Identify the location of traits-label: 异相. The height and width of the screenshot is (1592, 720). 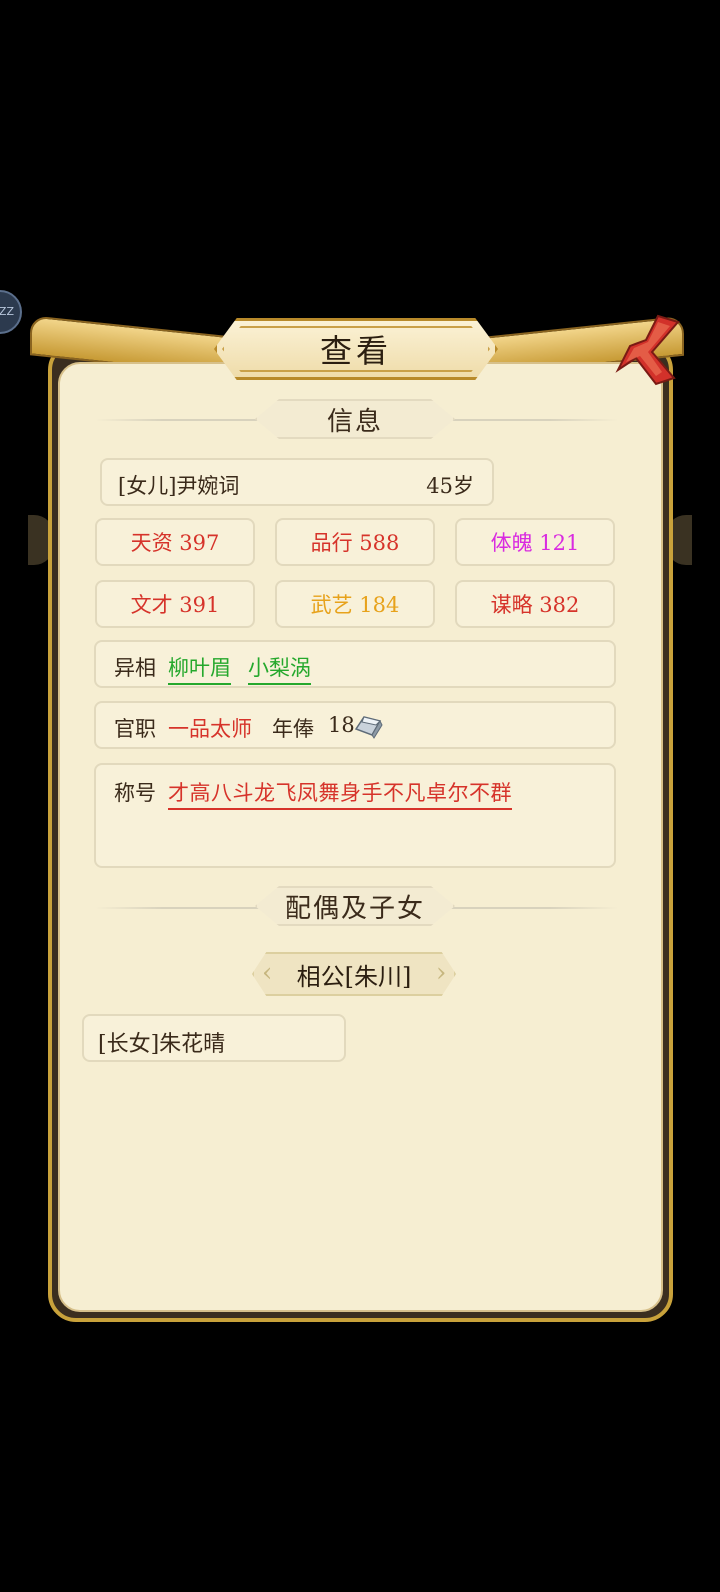
(135, 668).